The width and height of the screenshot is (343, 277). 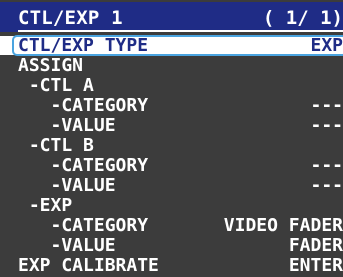 I want to click on menu-item-assign: ASSIGN, so click(x=171, y=65).